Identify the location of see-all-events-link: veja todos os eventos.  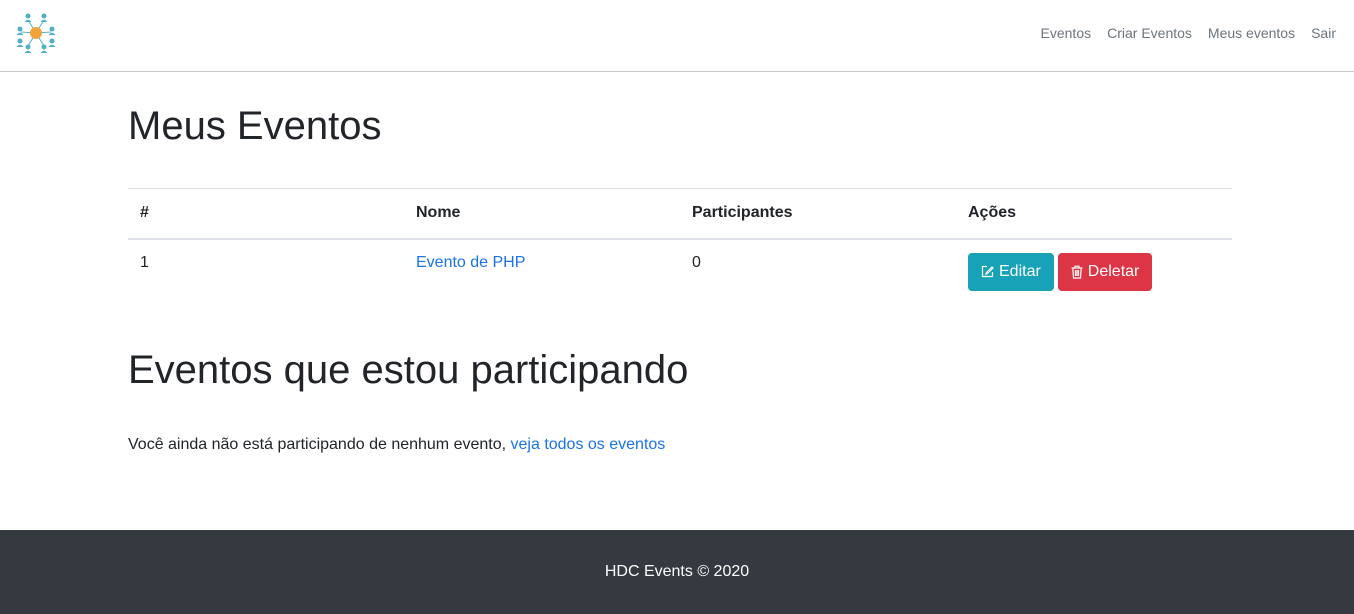
(588, 444).